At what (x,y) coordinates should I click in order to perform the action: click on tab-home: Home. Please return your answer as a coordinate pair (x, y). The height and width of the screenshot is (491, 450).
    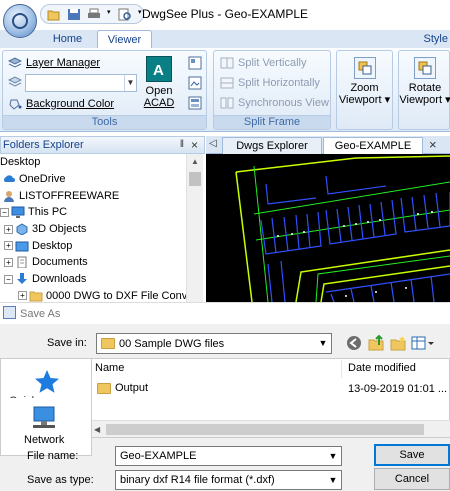
    Looking at the image, I should click on (67, 39).